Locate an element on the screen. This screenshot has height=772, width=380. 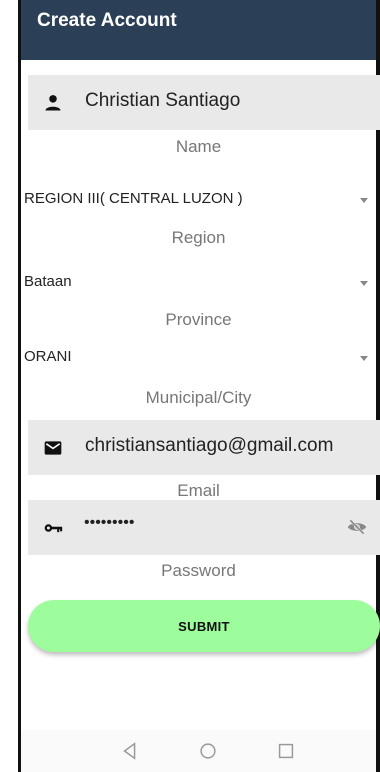
region-select: REGION III( CENTRAL LUZON ) is located at coordinates (200, 200).